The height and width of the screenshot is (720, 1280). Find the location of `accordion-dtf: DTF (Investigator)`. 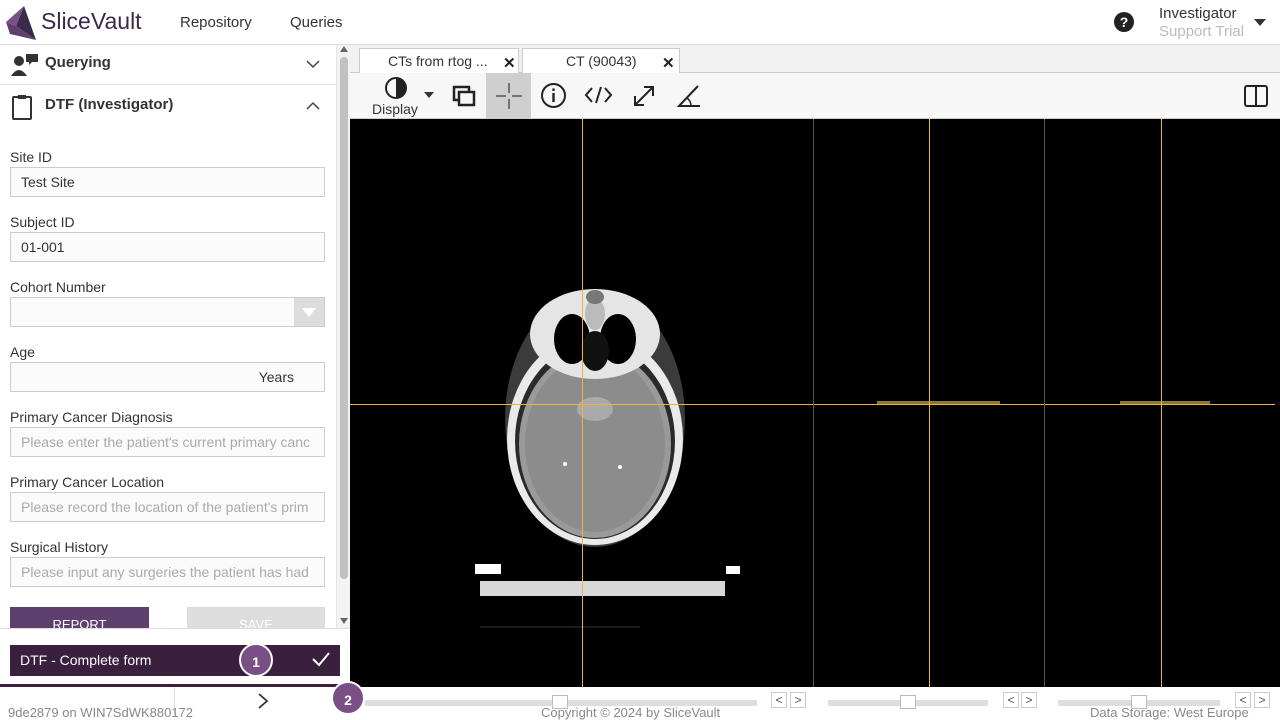

accordion-dtf: DTF (Investigator) is located at coordinates (168, 107).